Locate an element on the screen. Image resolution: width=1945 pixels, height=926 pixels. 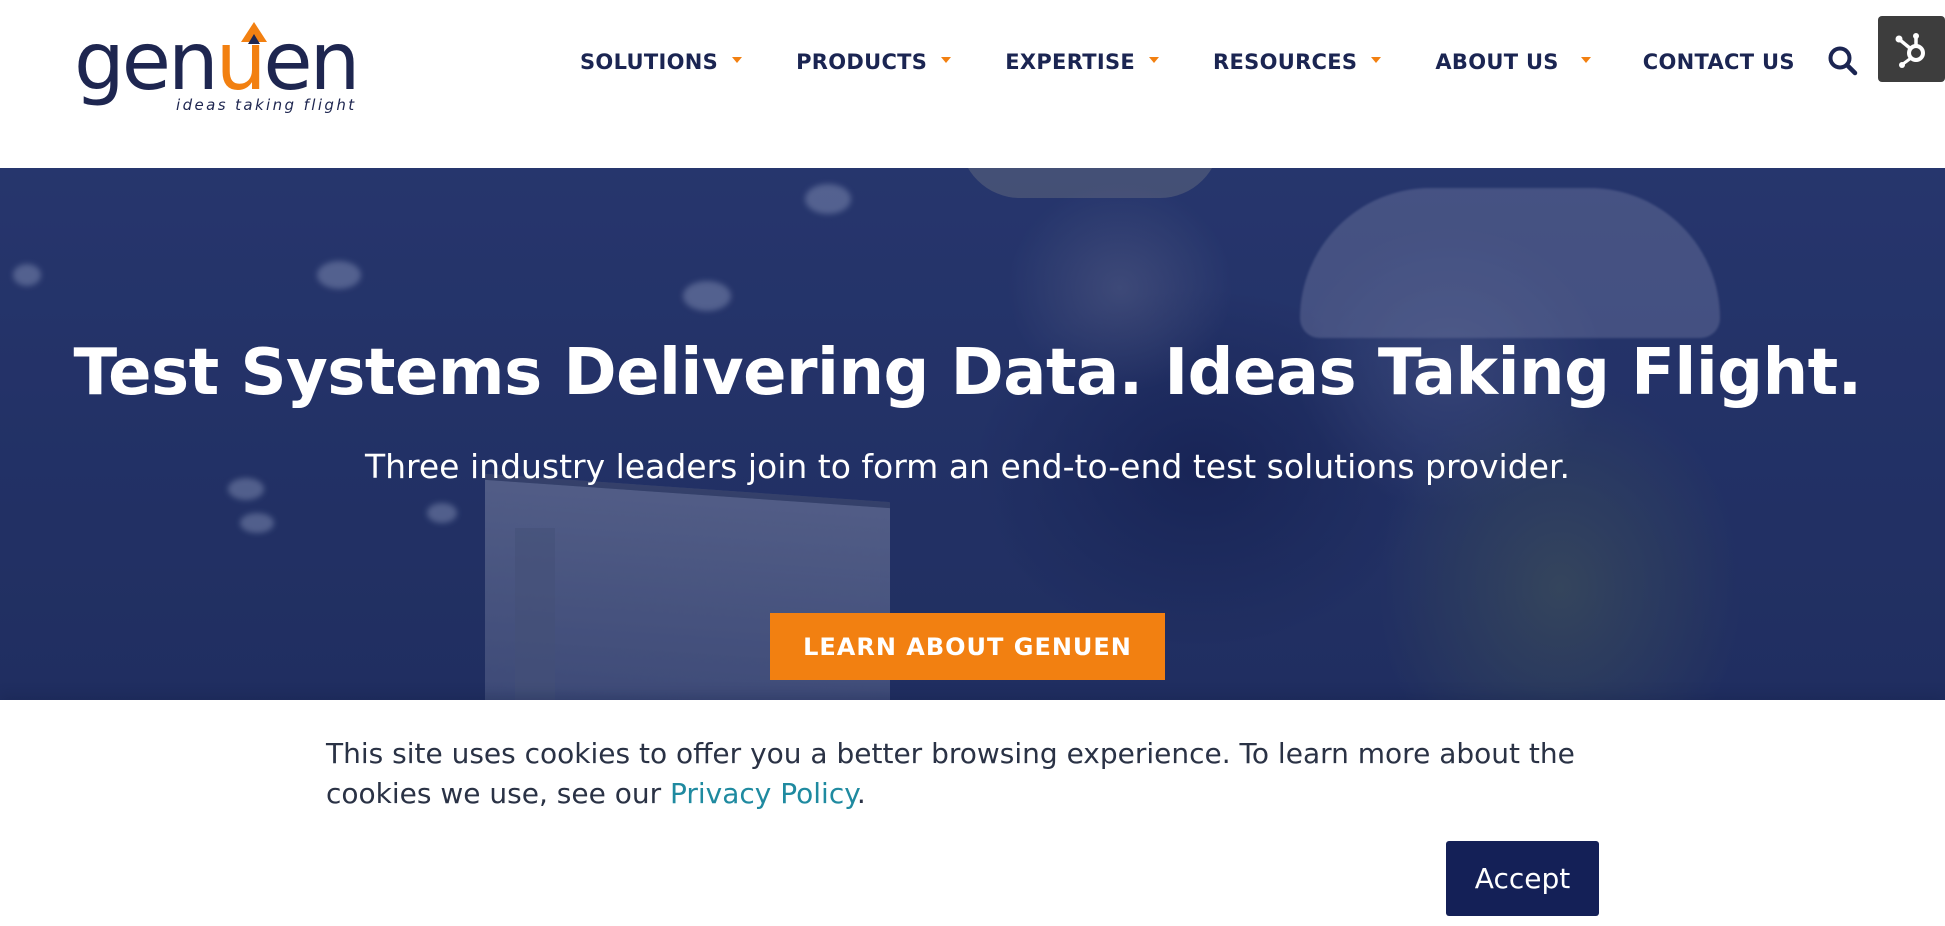
privacy-policy-link: Privacy Policy is located at coordinates (763, 793).